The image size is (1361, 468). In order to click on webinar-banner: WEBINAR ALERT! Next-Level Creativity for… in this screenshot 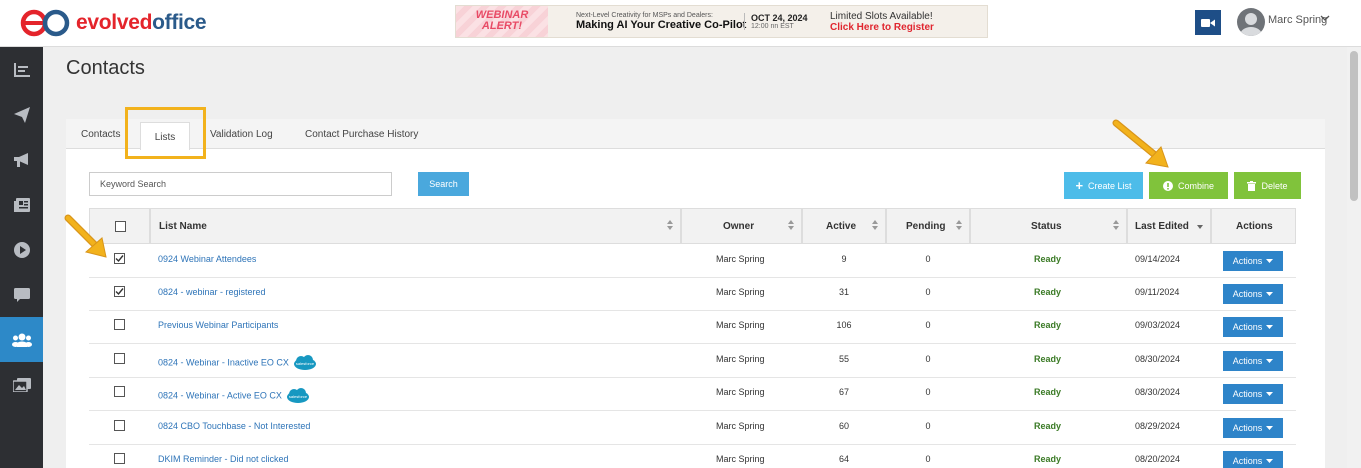, I will do `click(721, 21)`.